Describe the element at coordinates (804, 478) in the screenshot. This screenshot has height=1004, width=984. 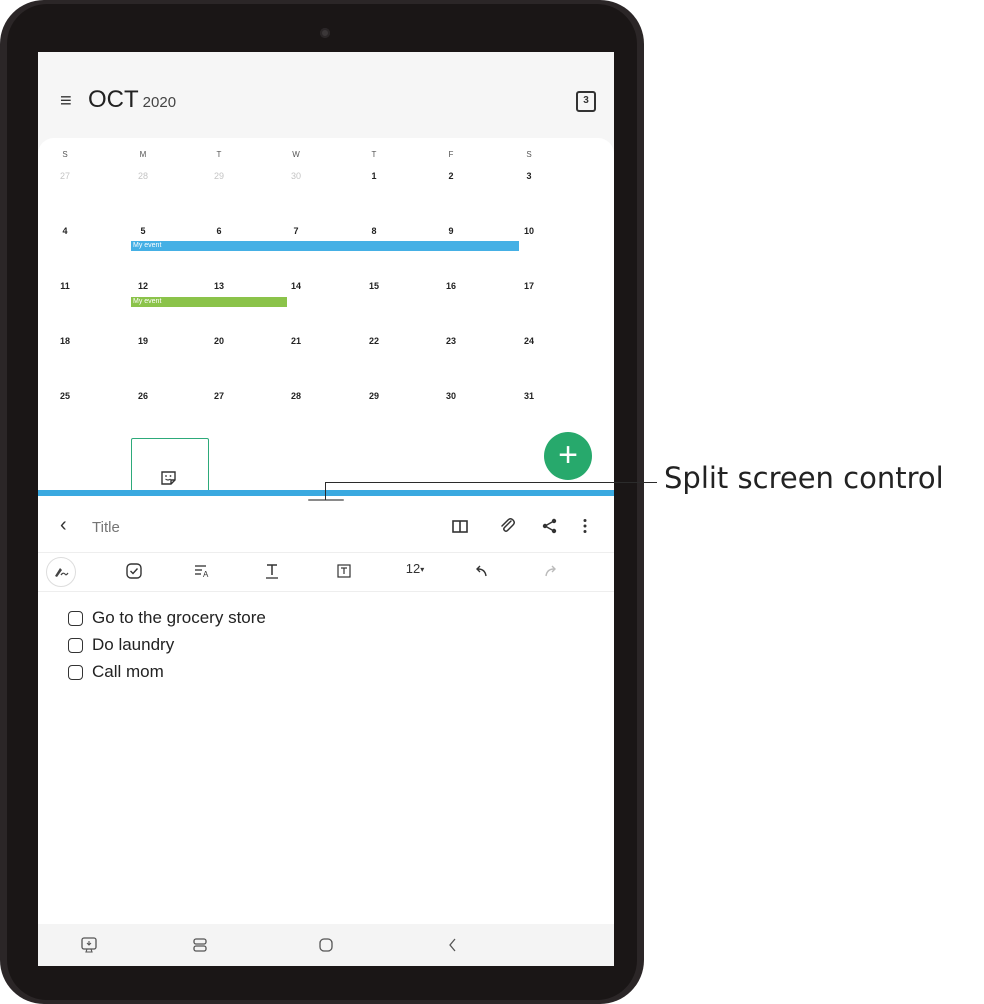
I see `callout-label: Split screen control` at that location.